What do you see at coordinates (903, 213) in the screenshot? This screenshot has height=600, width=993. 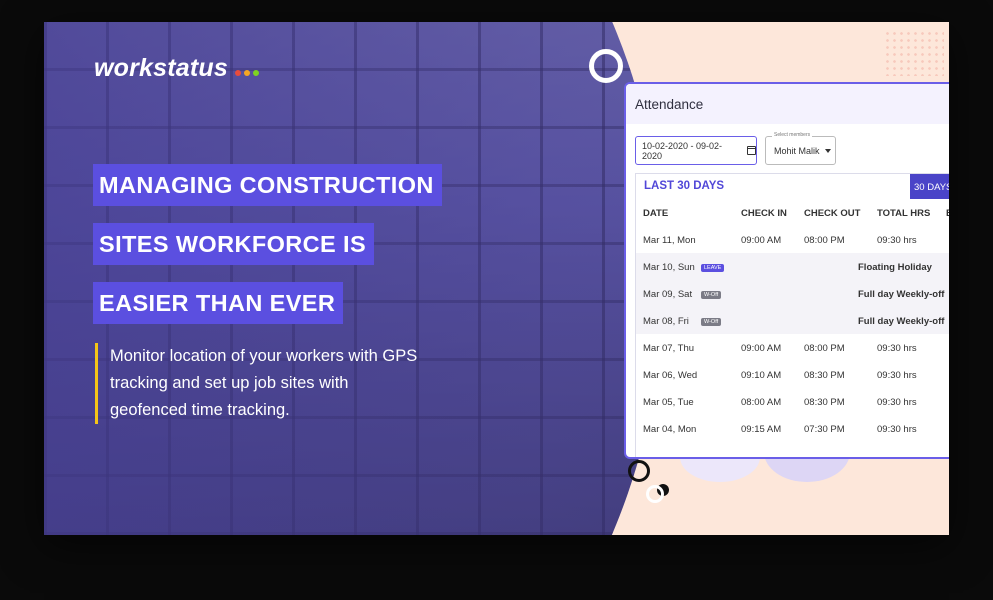 I see `column-header: TOTAL HRS` at bounding box center [903, 213].